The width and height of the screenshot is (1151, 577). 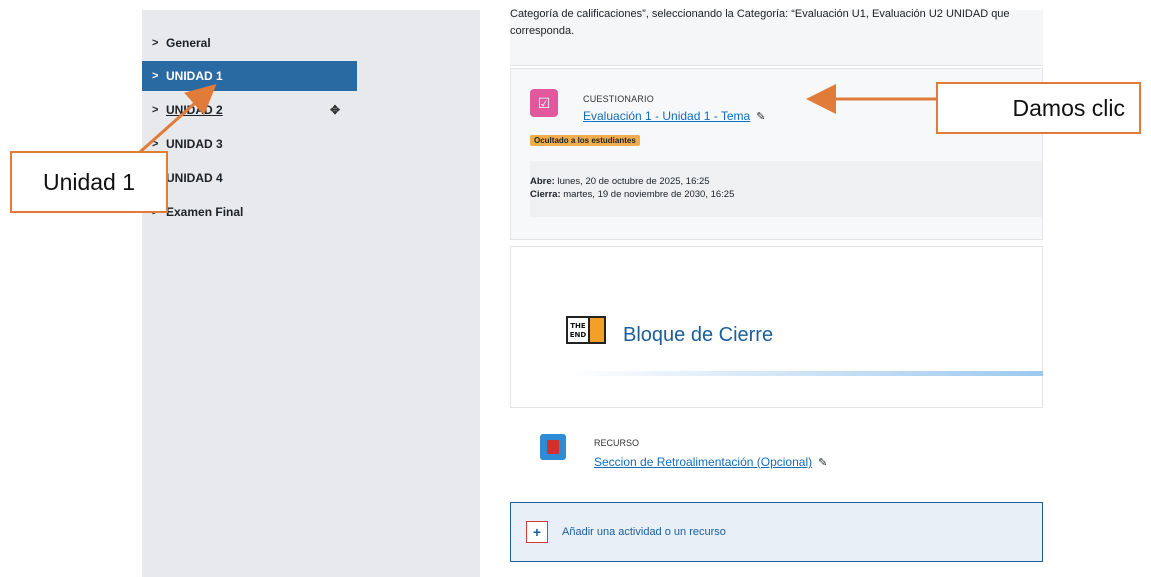 What do you see at coordinates (617, 443) in the screenshot?
I see `activity-type-label: RECURSO` at bounding box center [617, 443].